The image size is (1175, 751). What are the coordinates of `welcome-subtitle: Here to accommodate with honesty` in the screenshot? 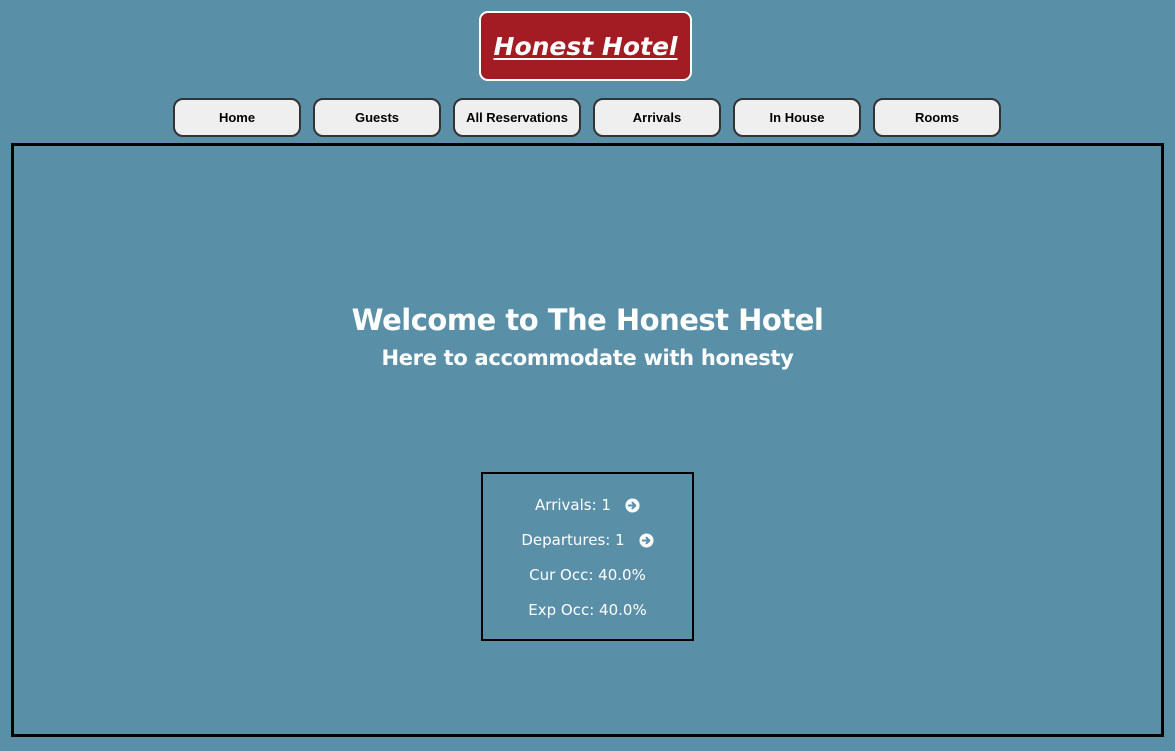 It's located at (587, 358).